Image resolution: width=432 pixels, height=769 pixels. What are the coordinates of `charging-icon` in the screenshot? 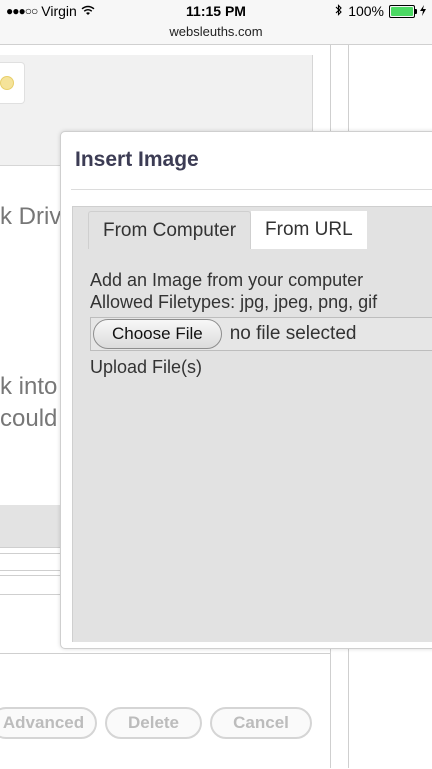 It's located at (423, 11).